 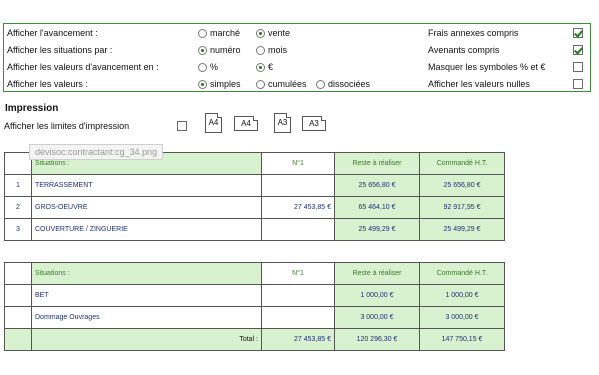 I want to click on row-situation-name: BET, so click(x=146, y=295).